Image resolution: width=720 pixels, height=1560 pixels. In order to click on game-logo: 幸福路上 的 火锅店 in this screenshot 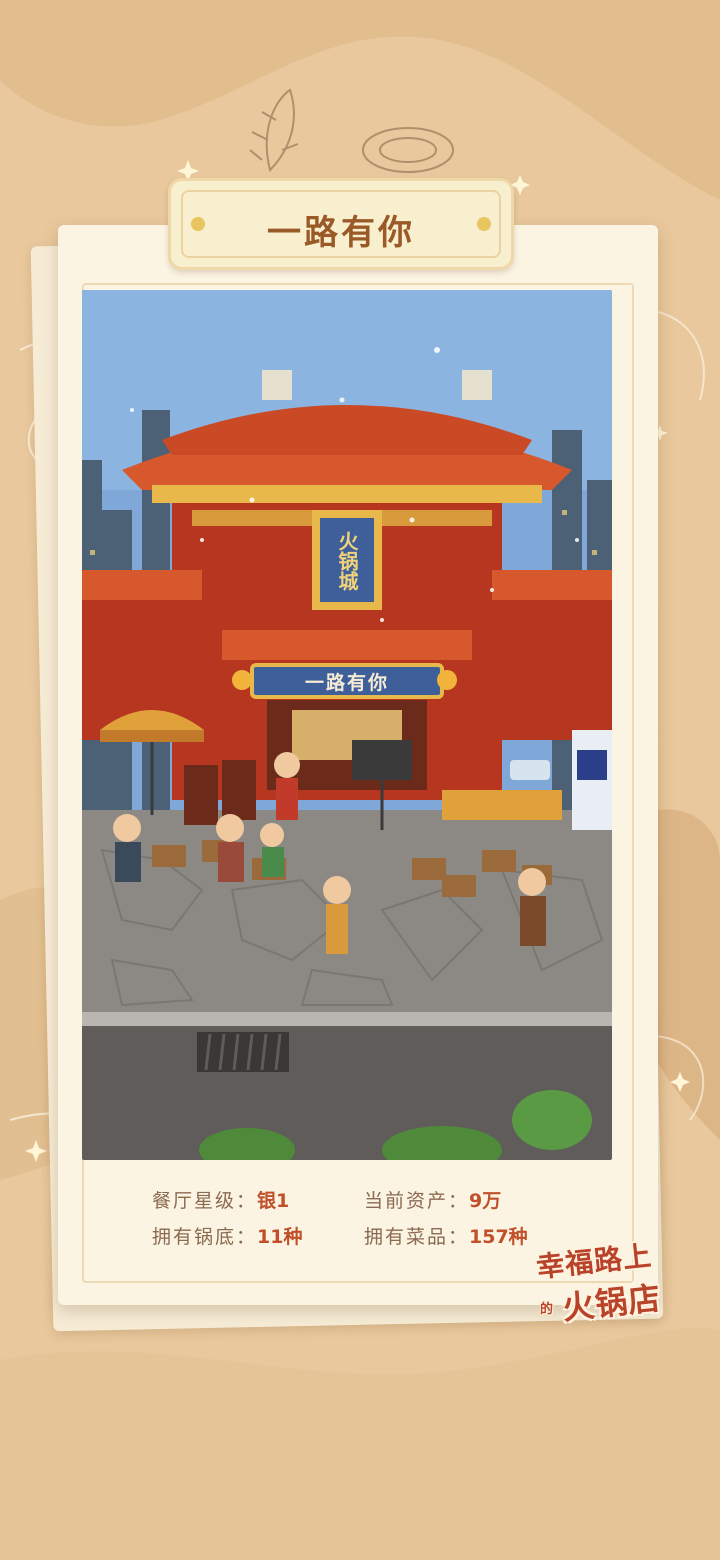, I will do `click(610, 1280)`.